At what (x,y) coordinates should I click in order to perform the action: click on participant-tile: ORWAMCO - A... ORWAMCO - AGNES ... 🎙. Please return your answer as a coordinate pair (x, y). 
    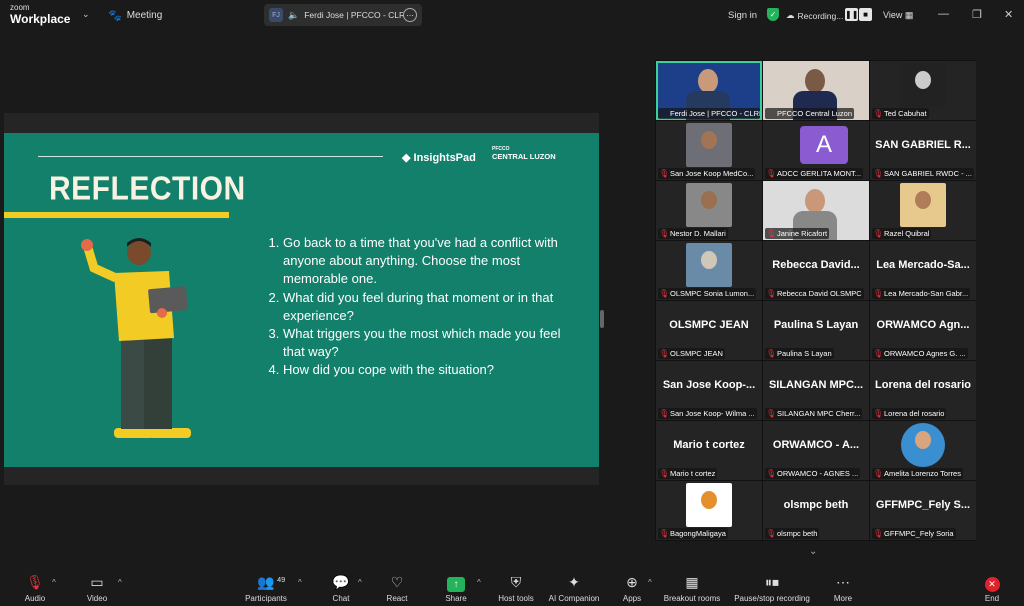
    Looking at the image, I should click on (816, 450).